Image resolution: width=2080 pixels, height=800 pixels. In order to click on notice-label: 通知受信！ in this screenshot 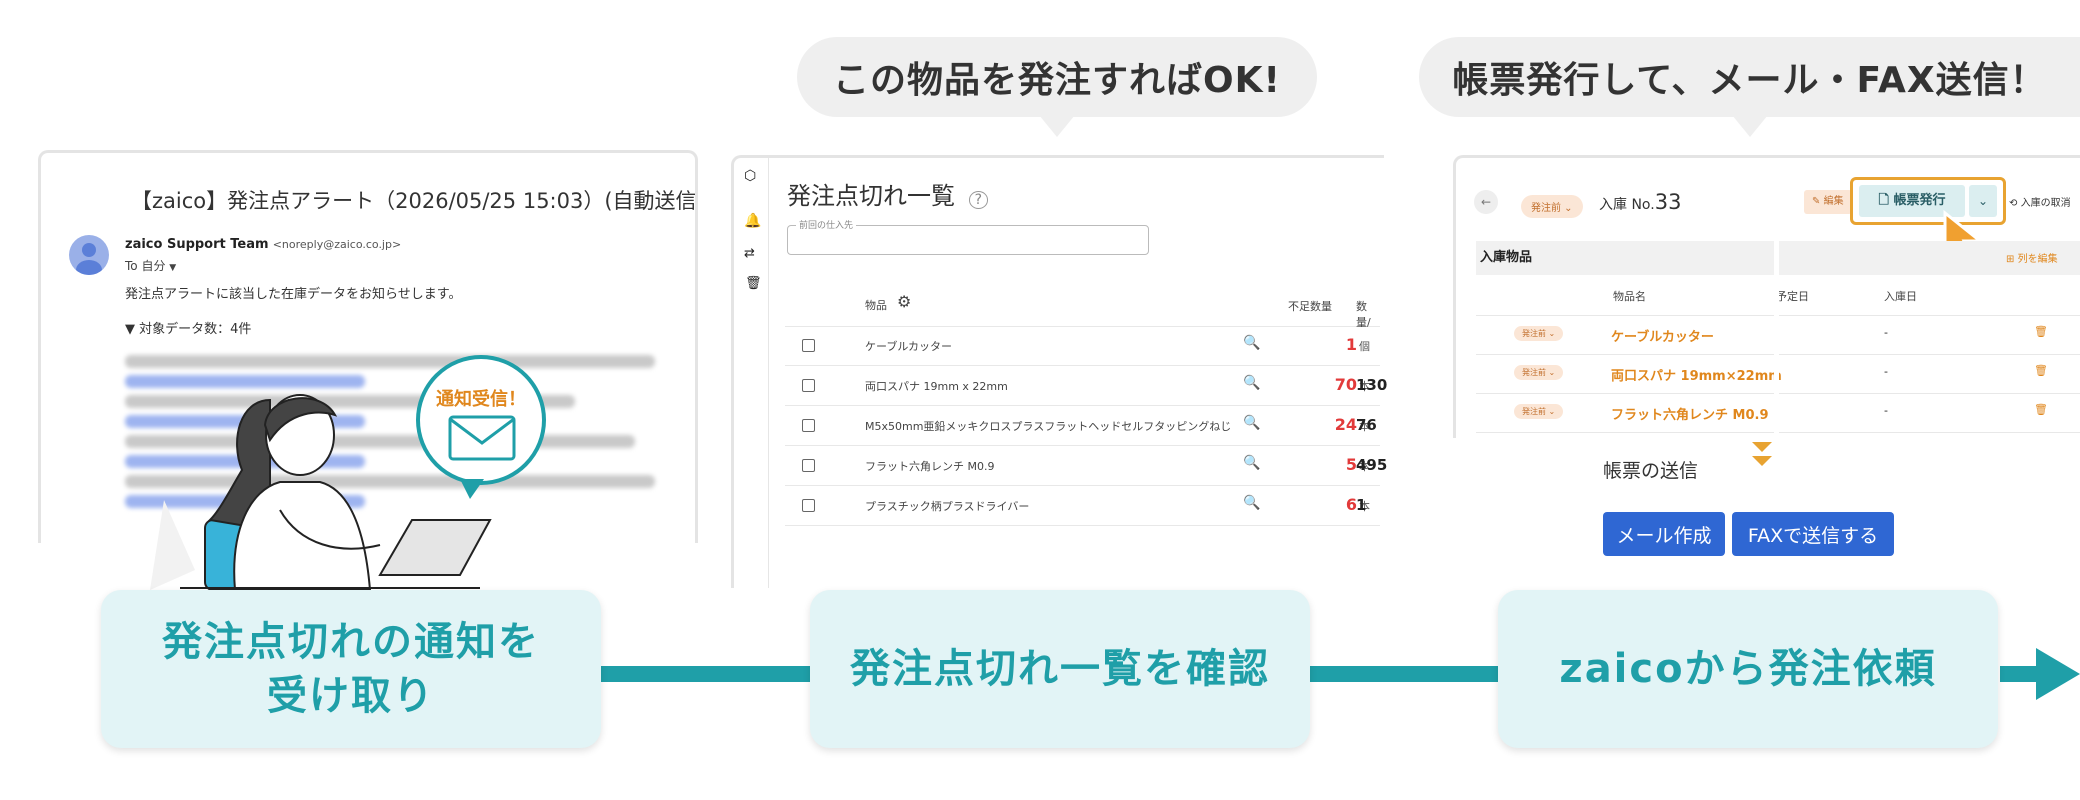, I will do `click(481, 399)`.